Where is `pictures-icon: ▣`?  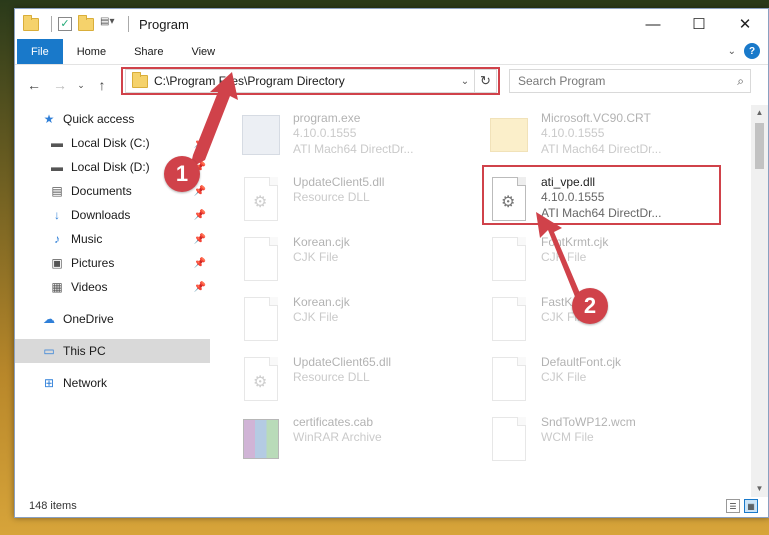
pictures-icon: ▣ is located at coordinates (57, 263).